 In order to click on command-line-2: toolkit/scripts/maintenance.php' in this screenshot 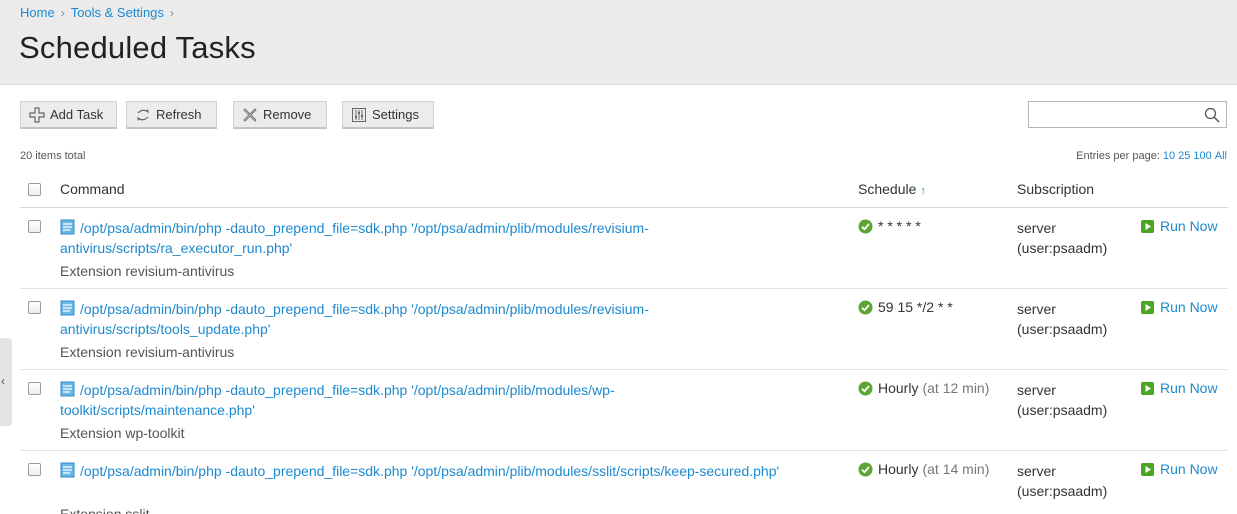, I will do `click(157, 410)`.